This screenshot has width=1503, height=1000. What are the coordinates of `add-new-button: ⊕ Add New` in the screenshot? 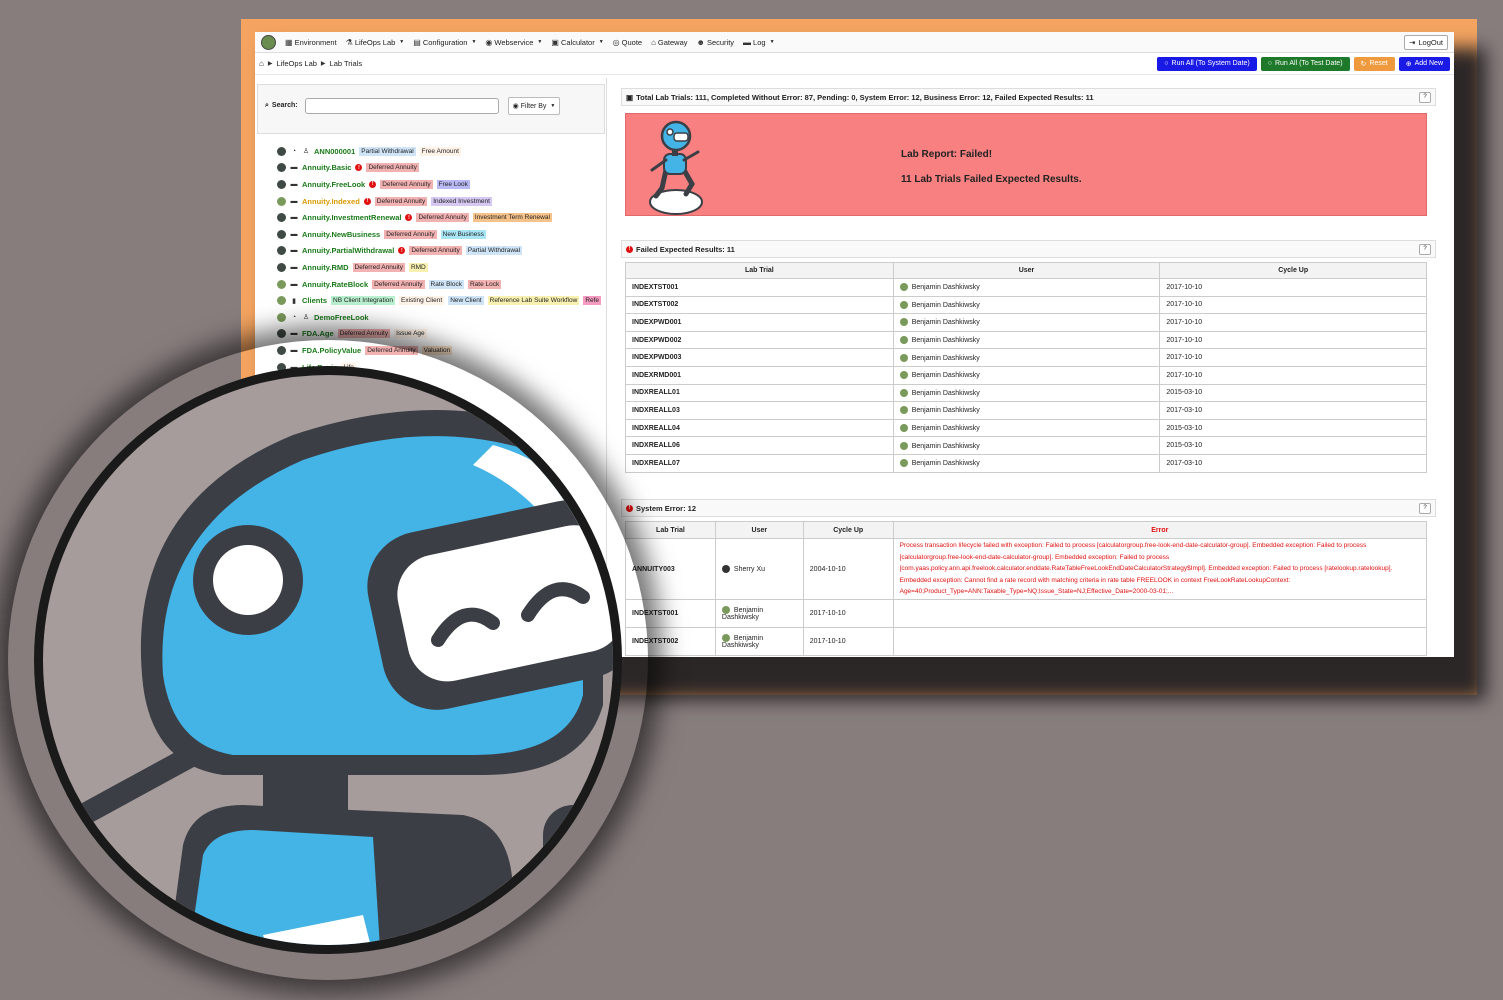 It's located at (1424, 63).